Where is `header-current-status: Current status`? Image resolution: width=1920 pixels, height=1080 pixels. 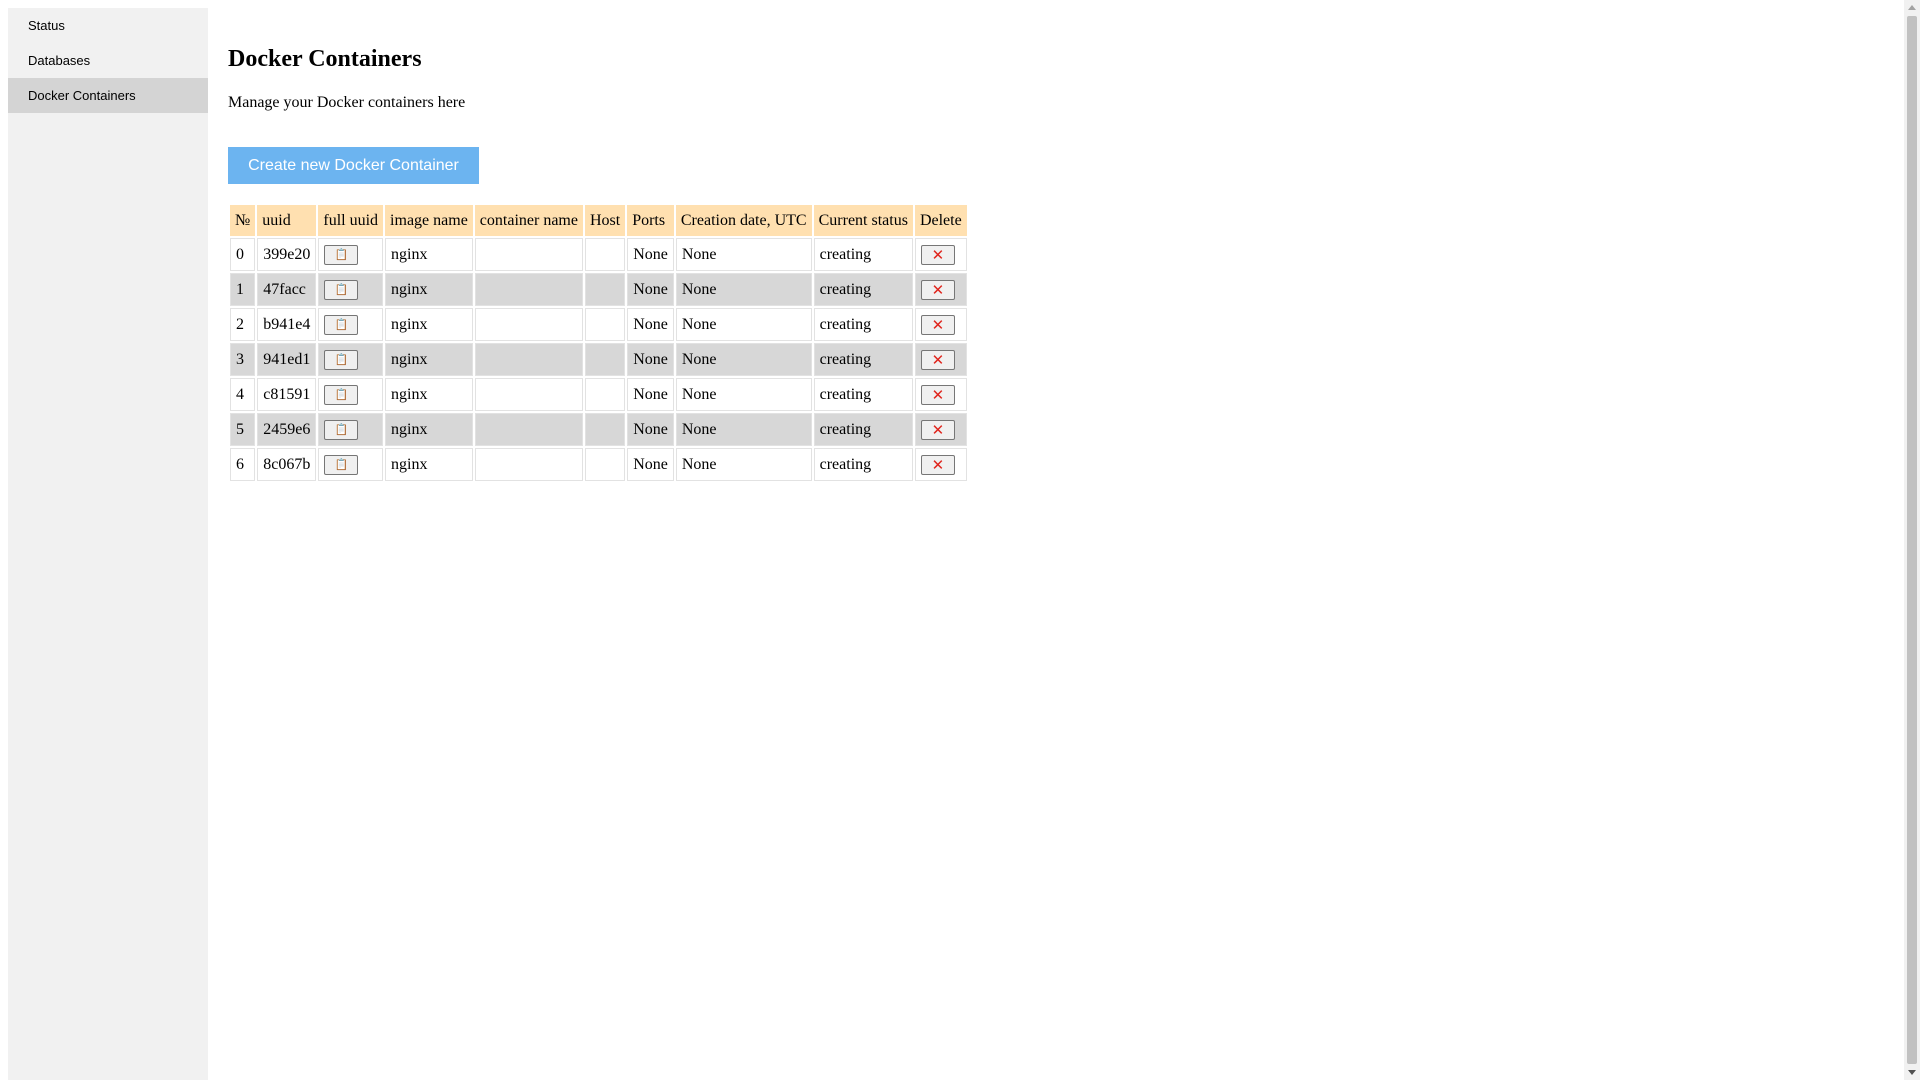 header-current-status: Current status is located at coordinates (863, 220).